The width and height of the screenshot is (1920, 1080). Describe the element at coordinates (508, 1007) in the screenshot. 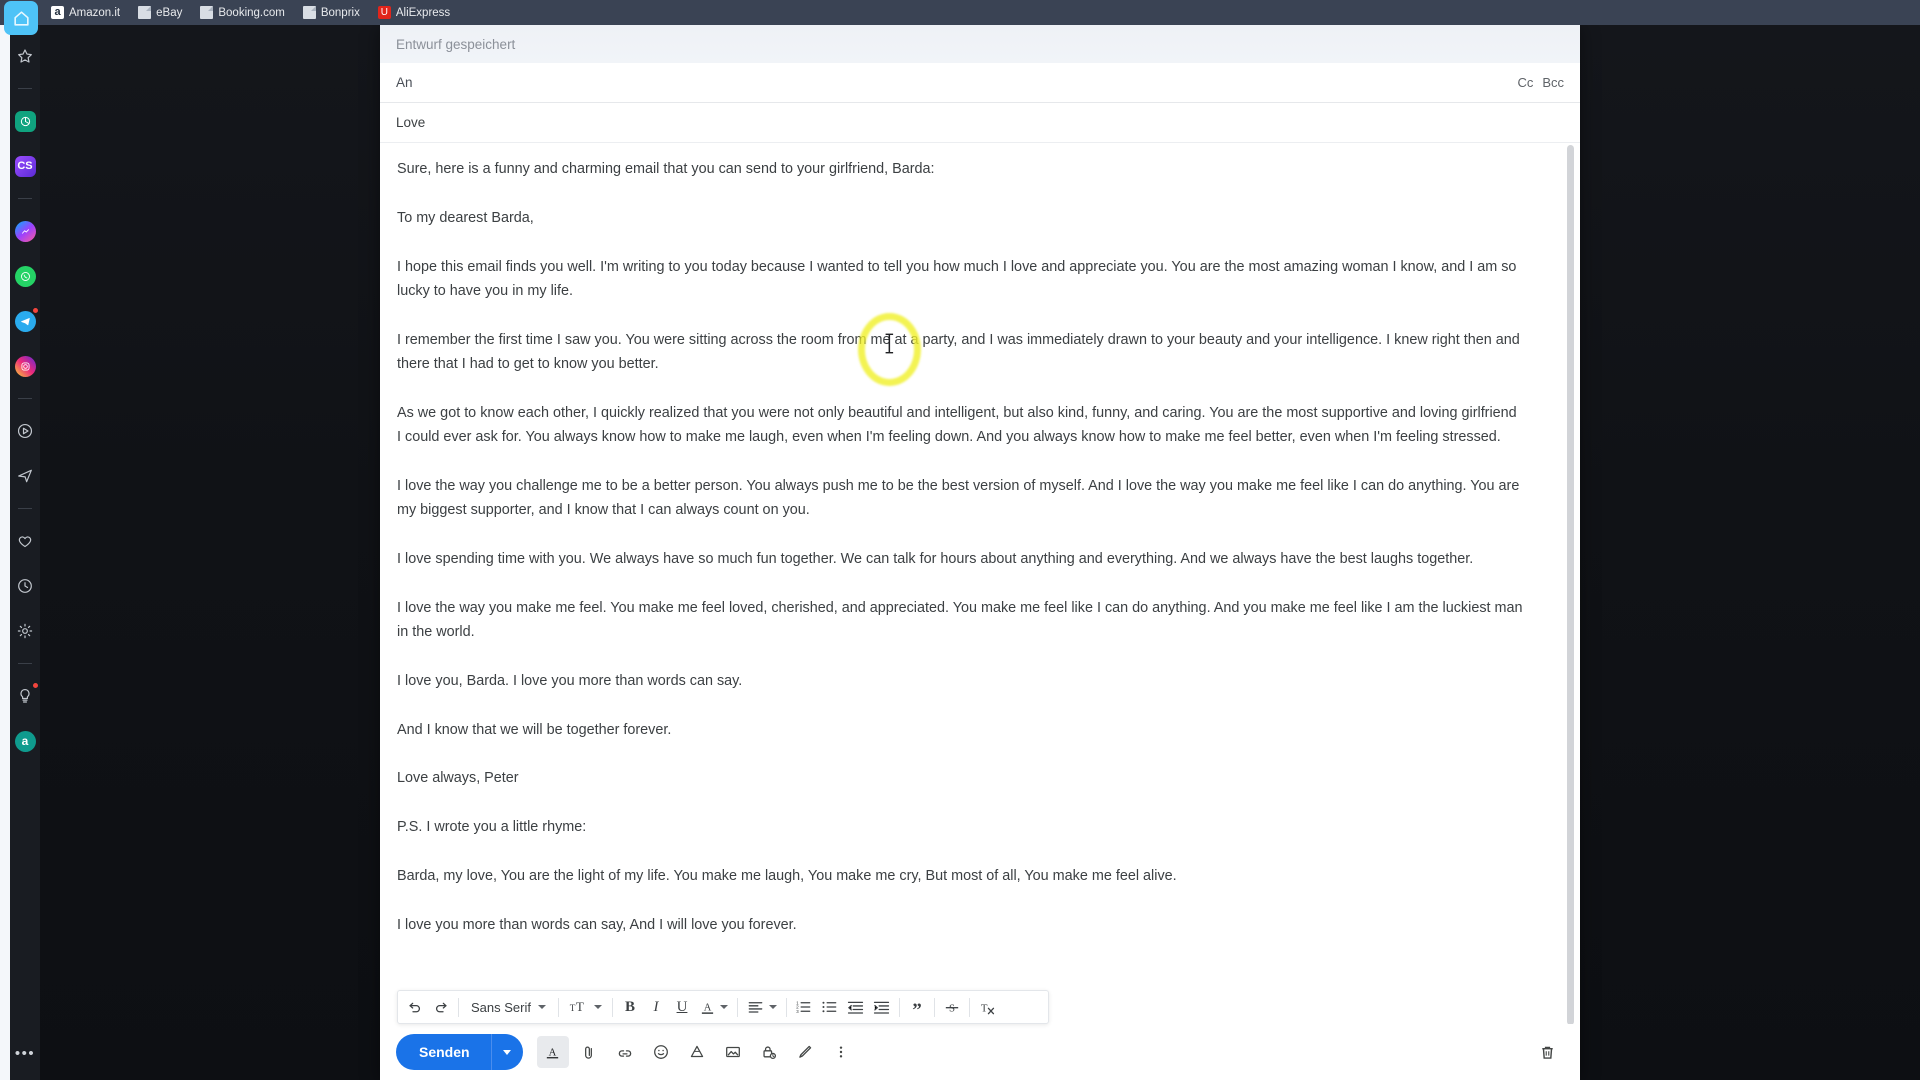

I see `font-family-select: Sans Serif` at that location.